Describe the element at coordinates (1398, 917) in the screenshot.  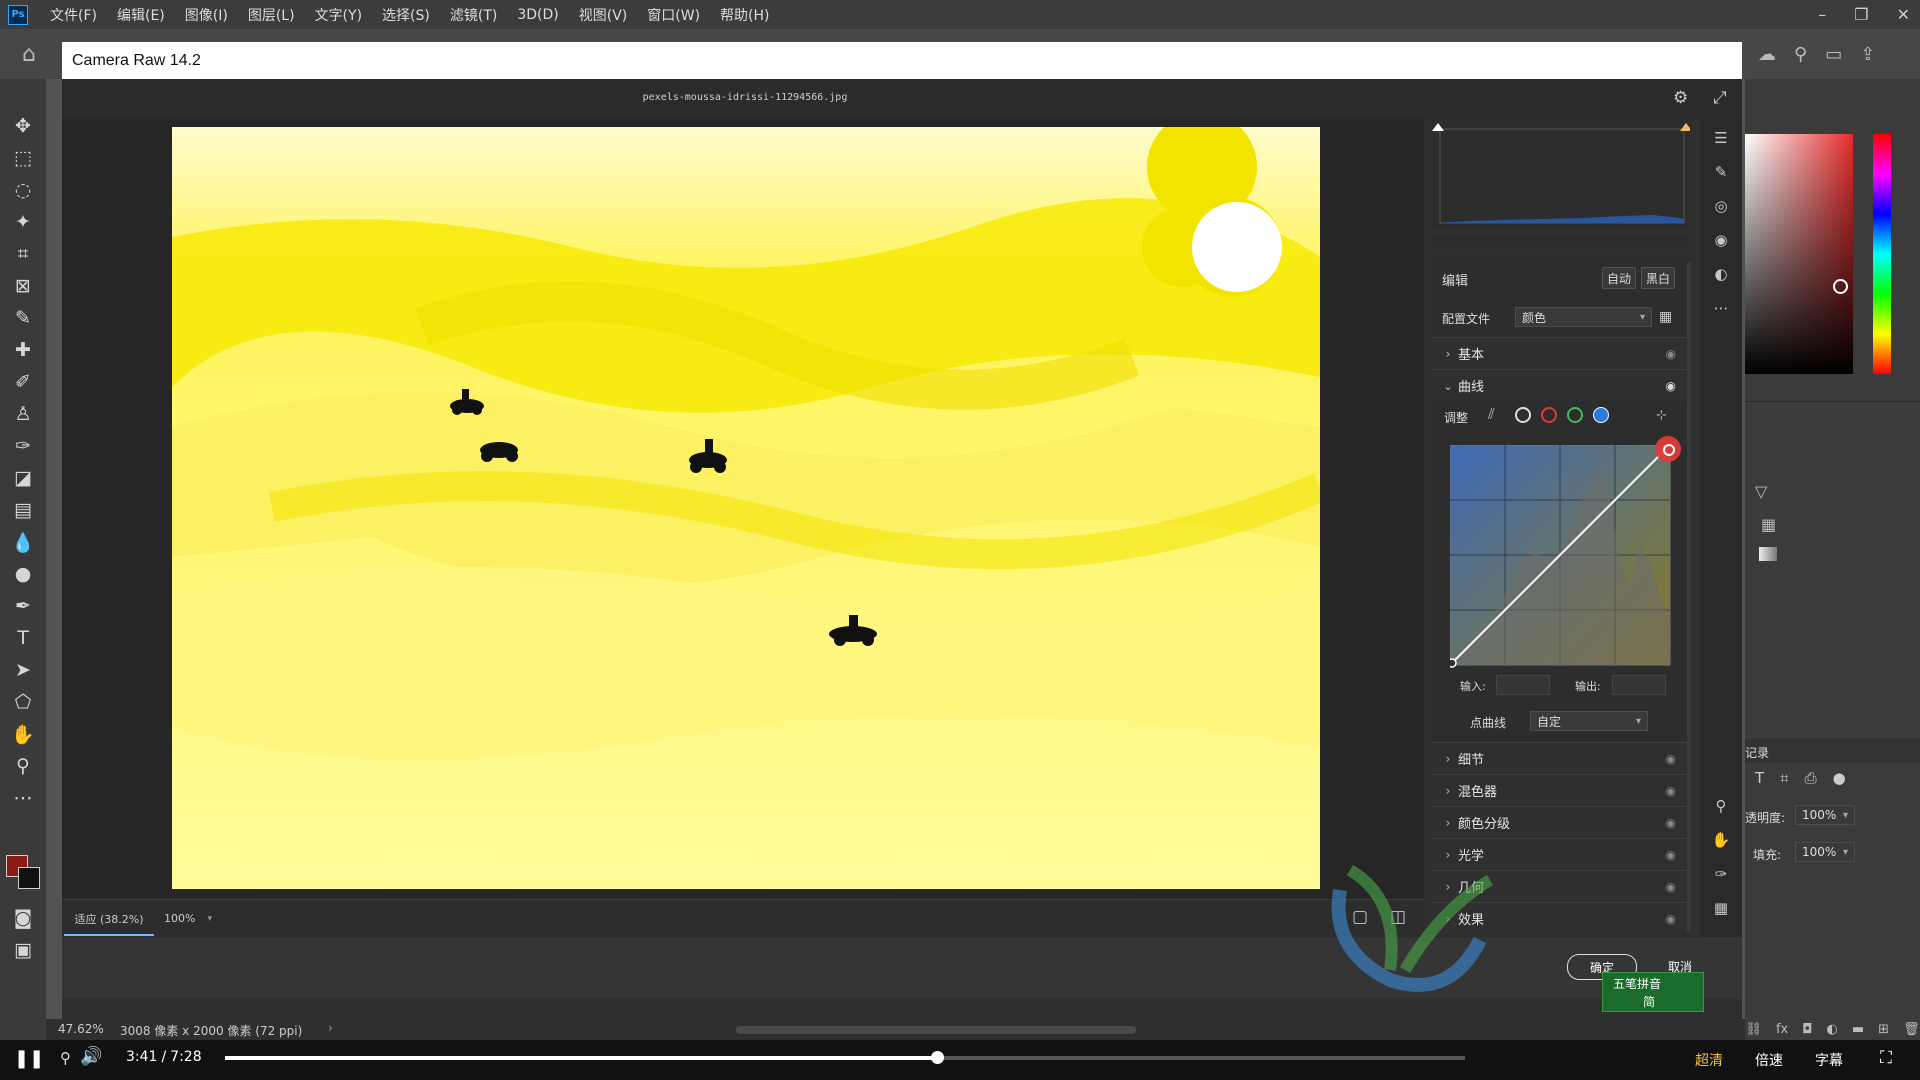
I see `before-after-icon: ◫` at that location.